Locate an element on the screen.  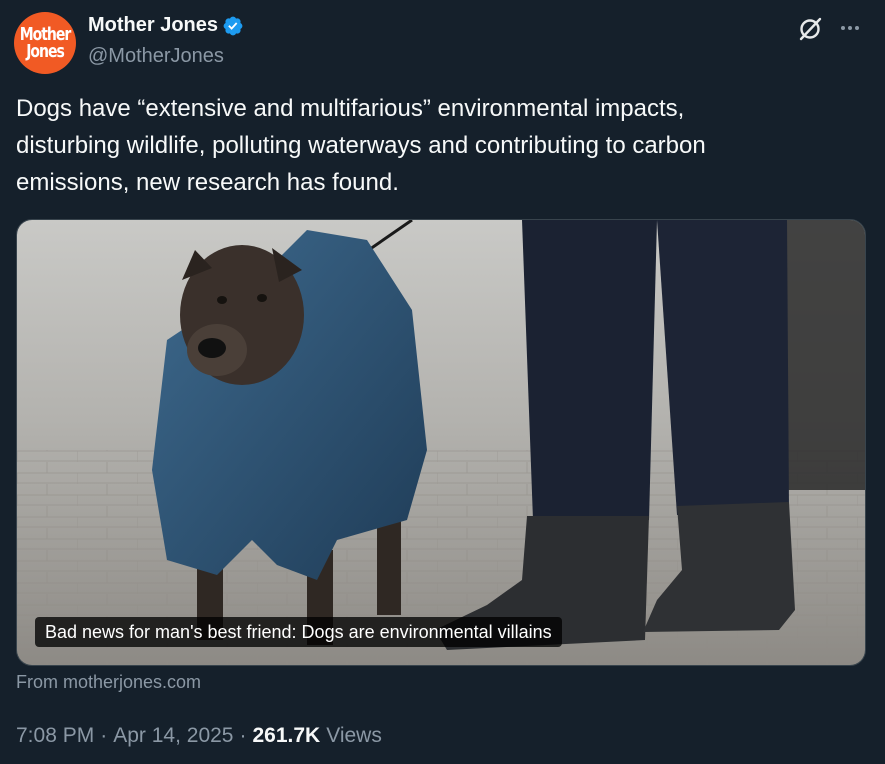
author-name-row: Mother Jones is located at coordinates (166, 25).